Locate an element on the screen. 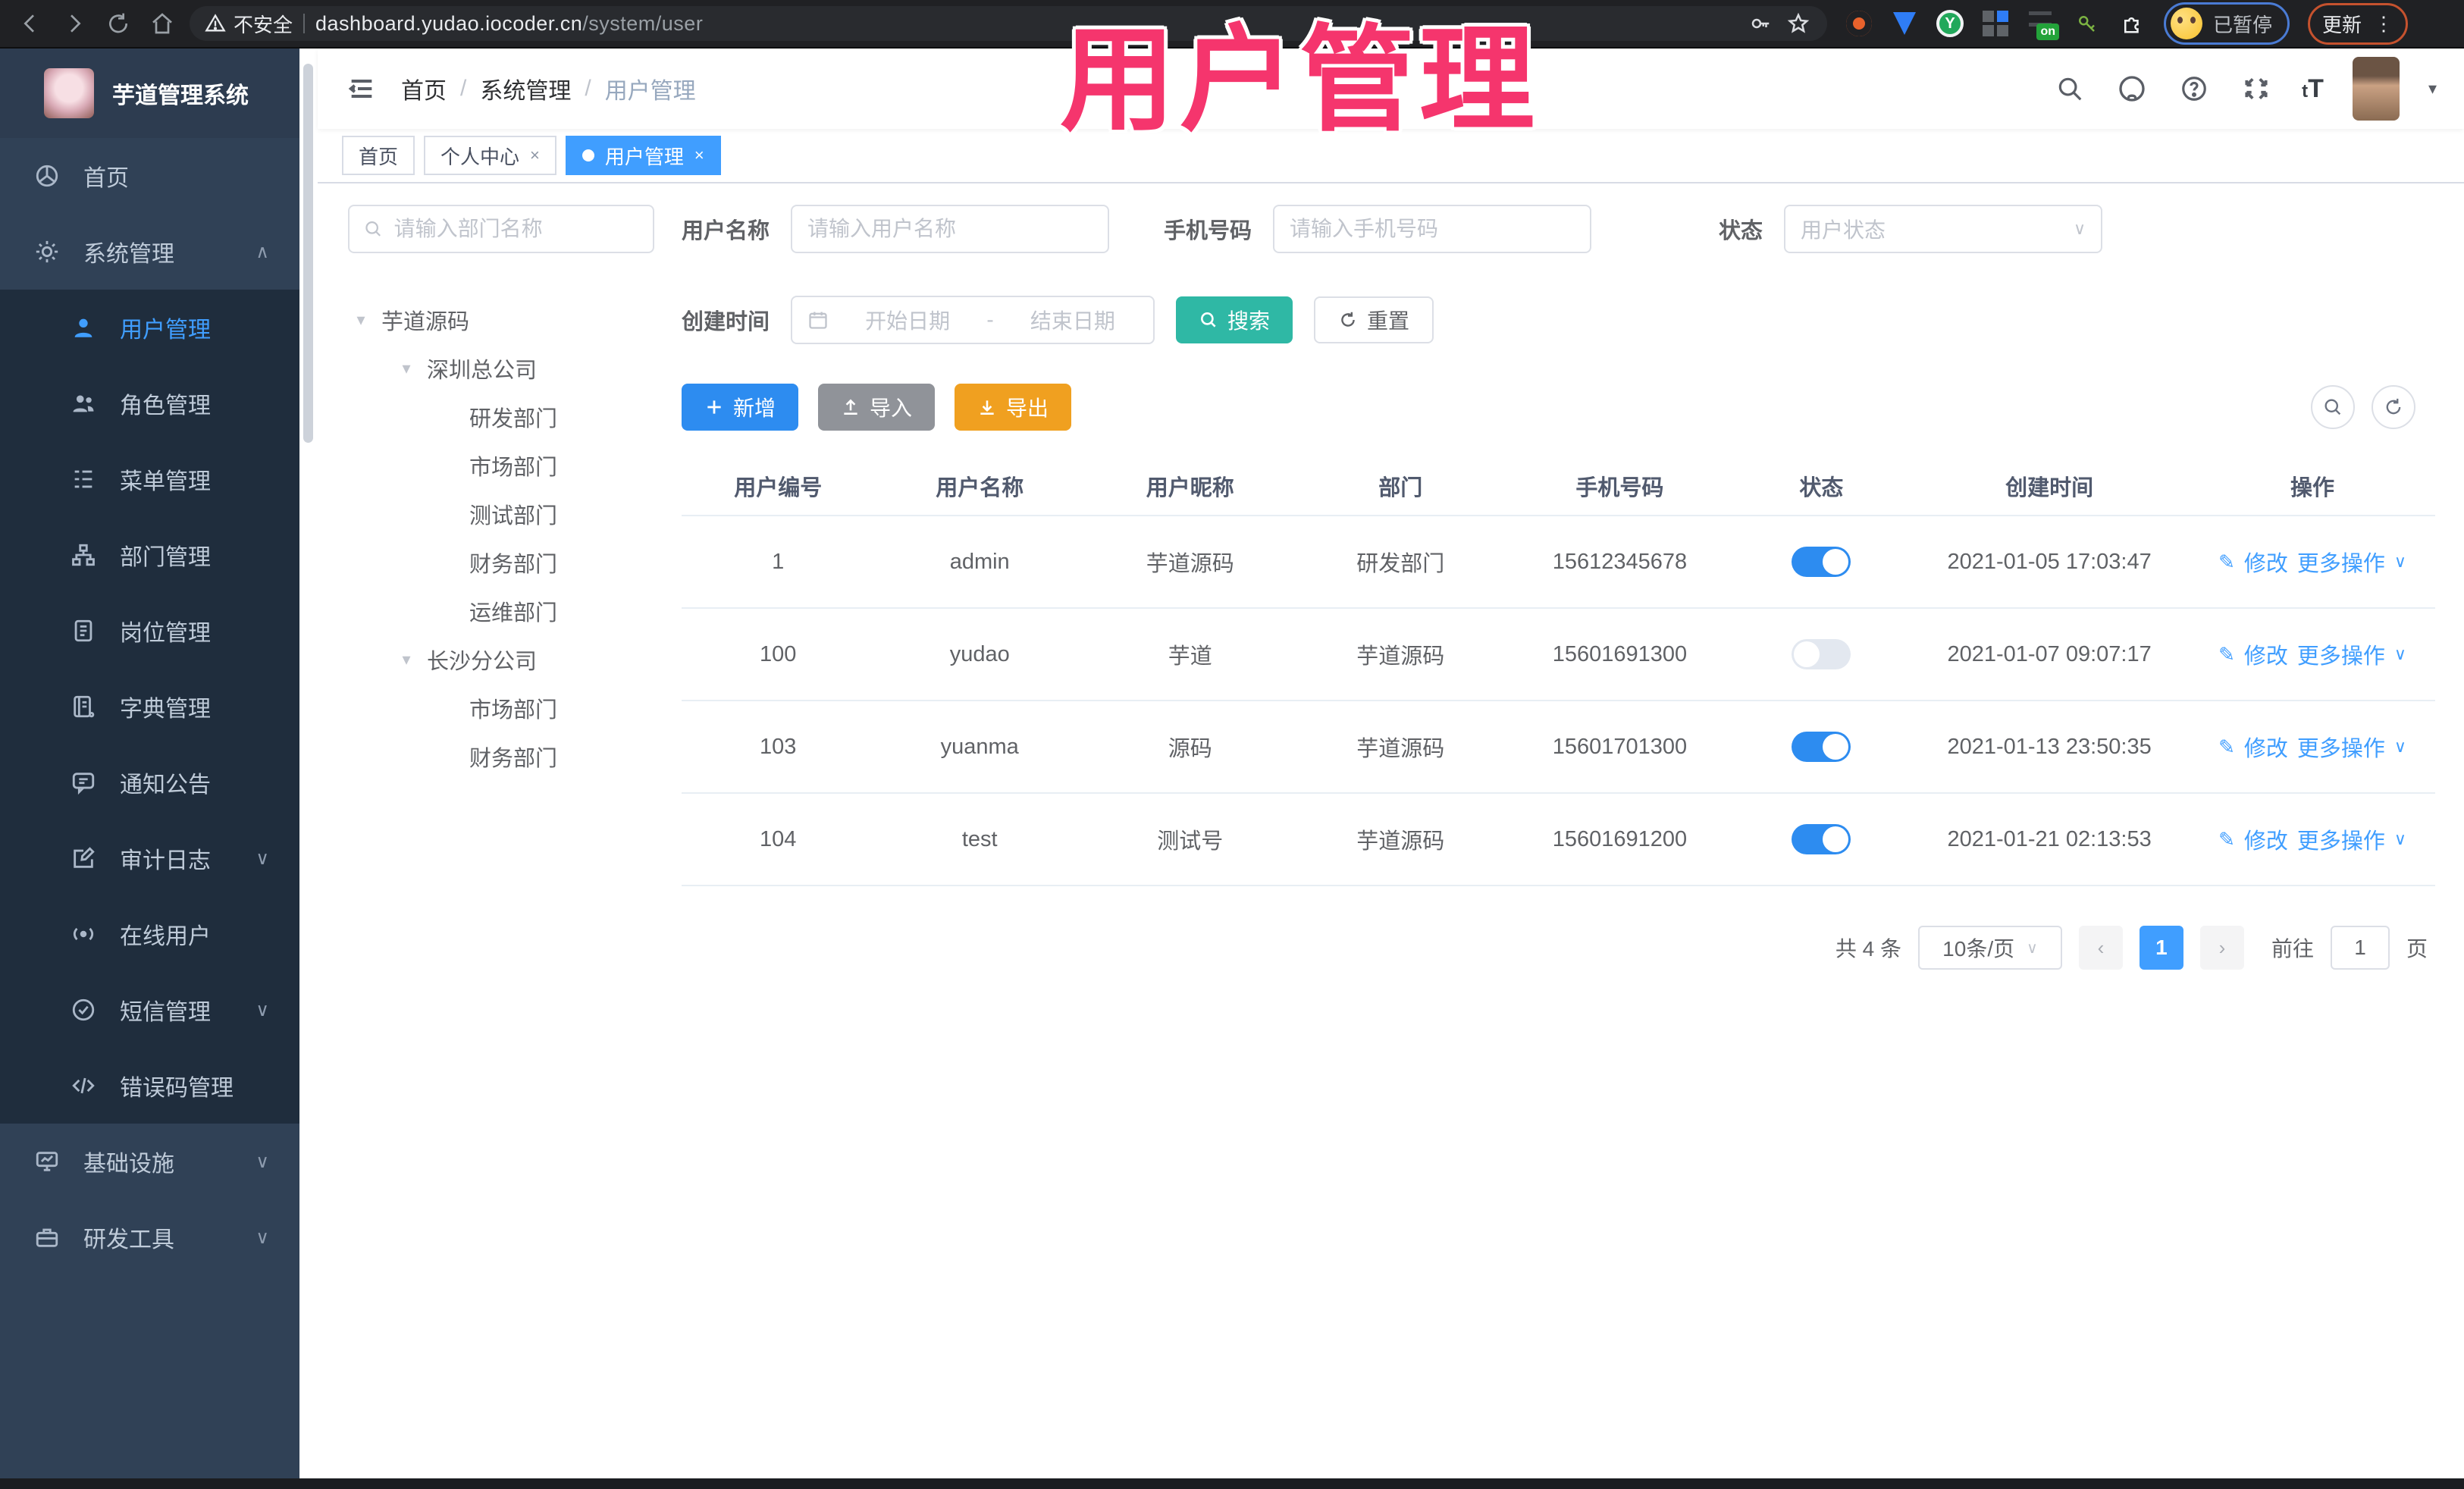  mobile-field is located at coordinates (1432, 229).